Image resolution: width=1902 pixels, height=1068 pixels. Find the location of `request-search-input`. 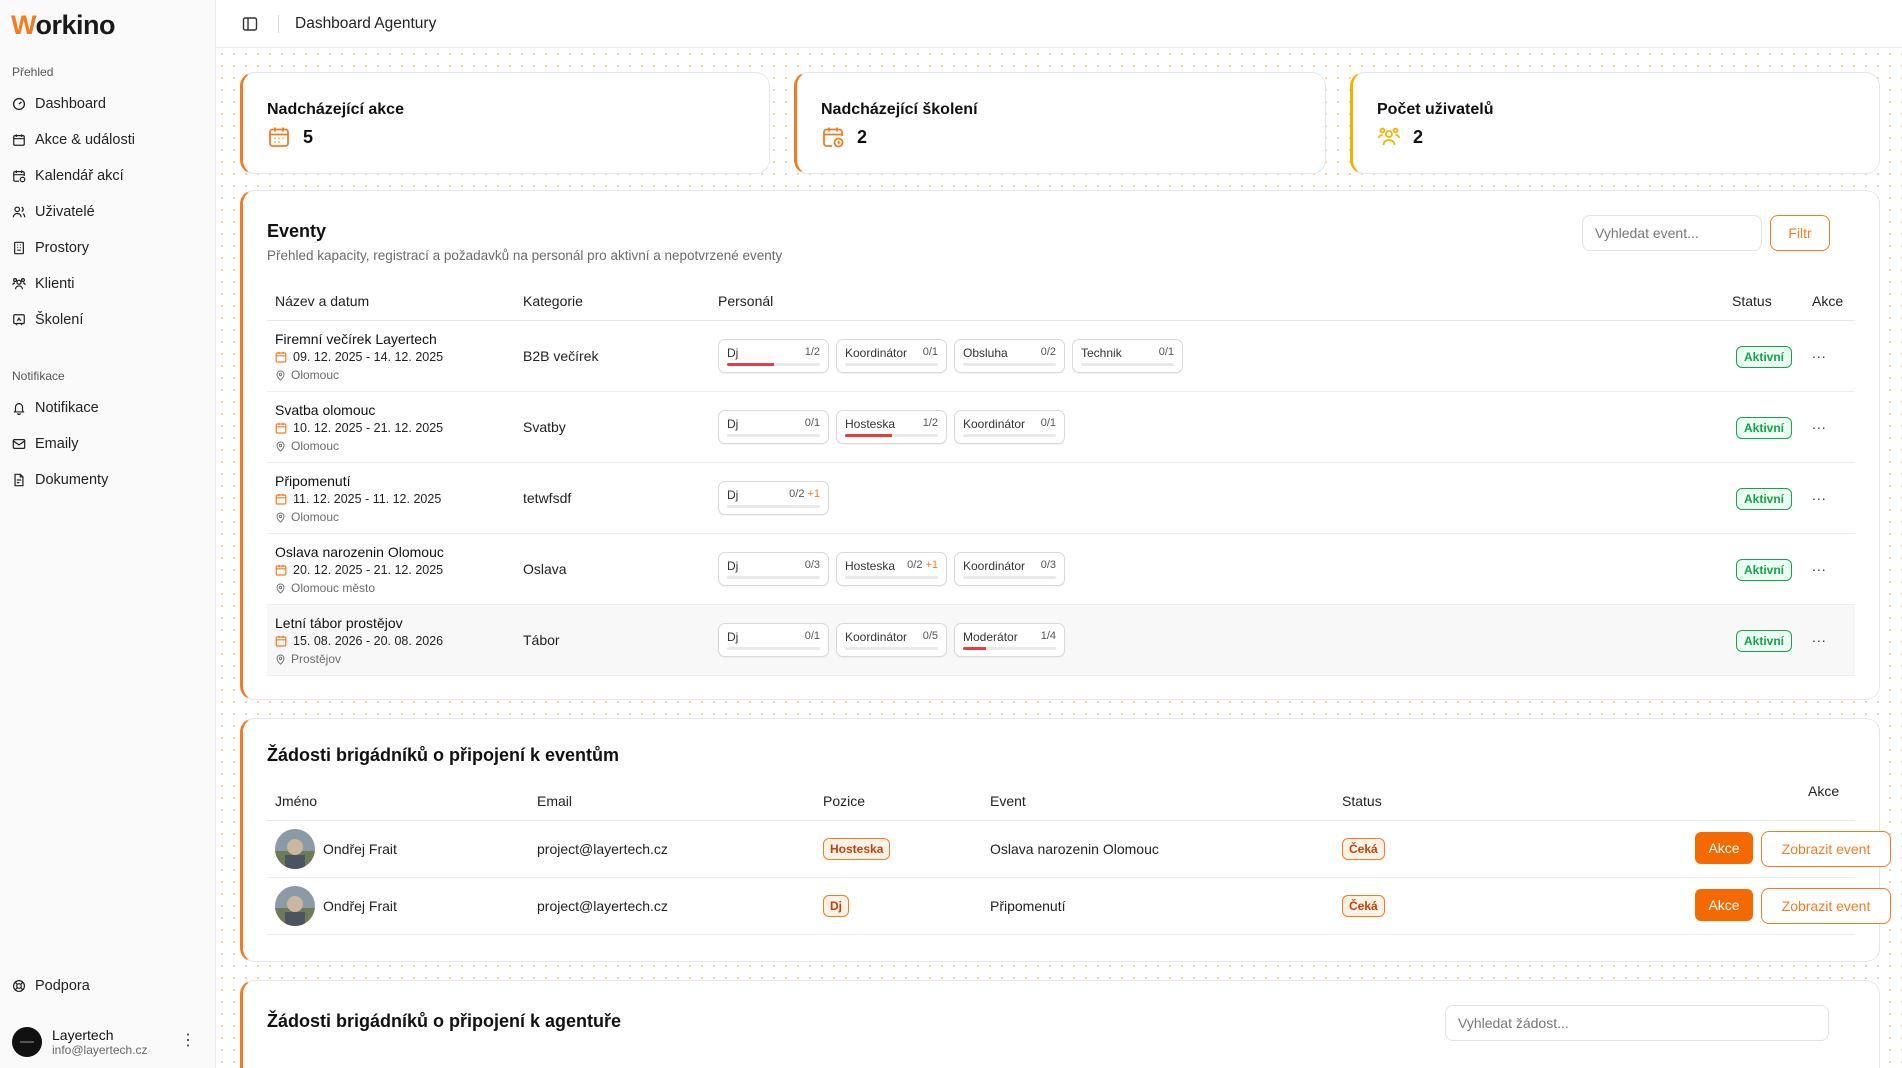

request-search-input is located at coordinates (1637, 1023).